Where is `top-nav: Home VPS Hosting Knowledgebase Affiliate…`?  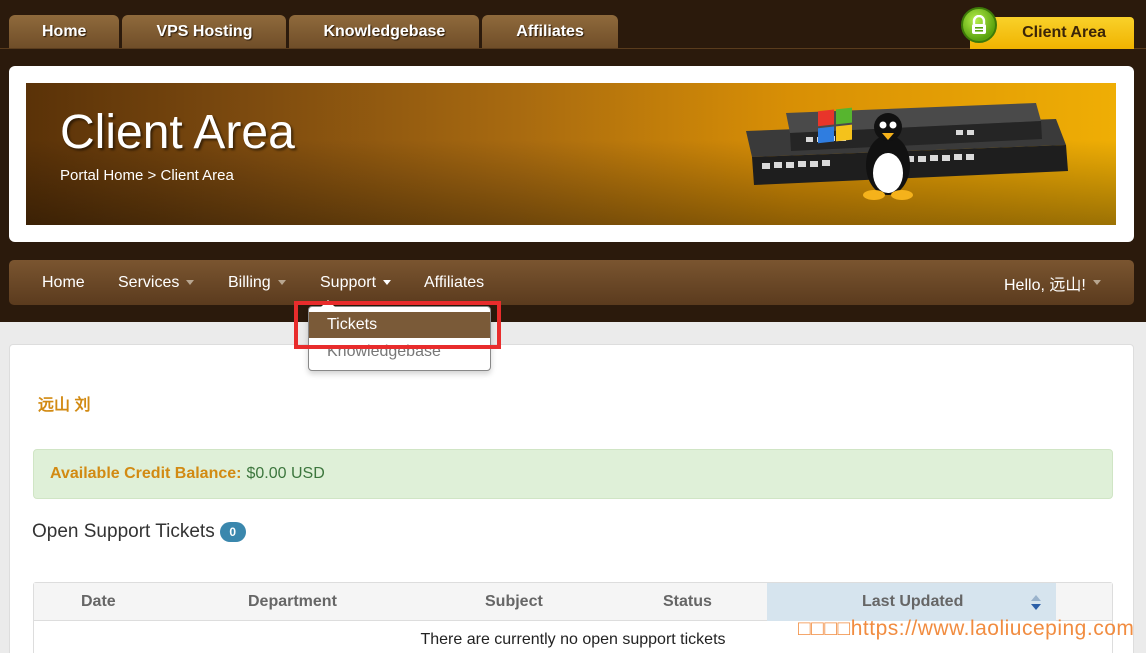
top-nav: Home VPS Hosting Knowledgebase Affiliate… is located at coordinates (313, 32).